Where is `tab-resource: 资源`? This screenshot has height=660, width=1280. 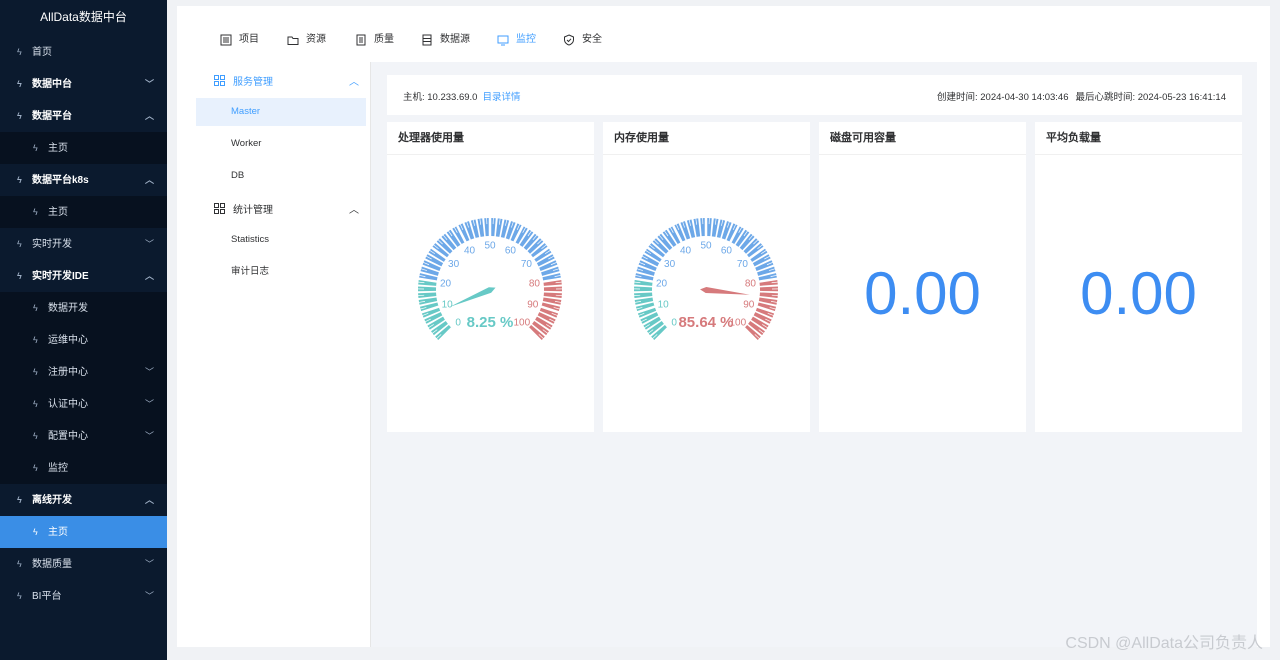 tab-resource: 资源 is located at coordinates (306, 40).